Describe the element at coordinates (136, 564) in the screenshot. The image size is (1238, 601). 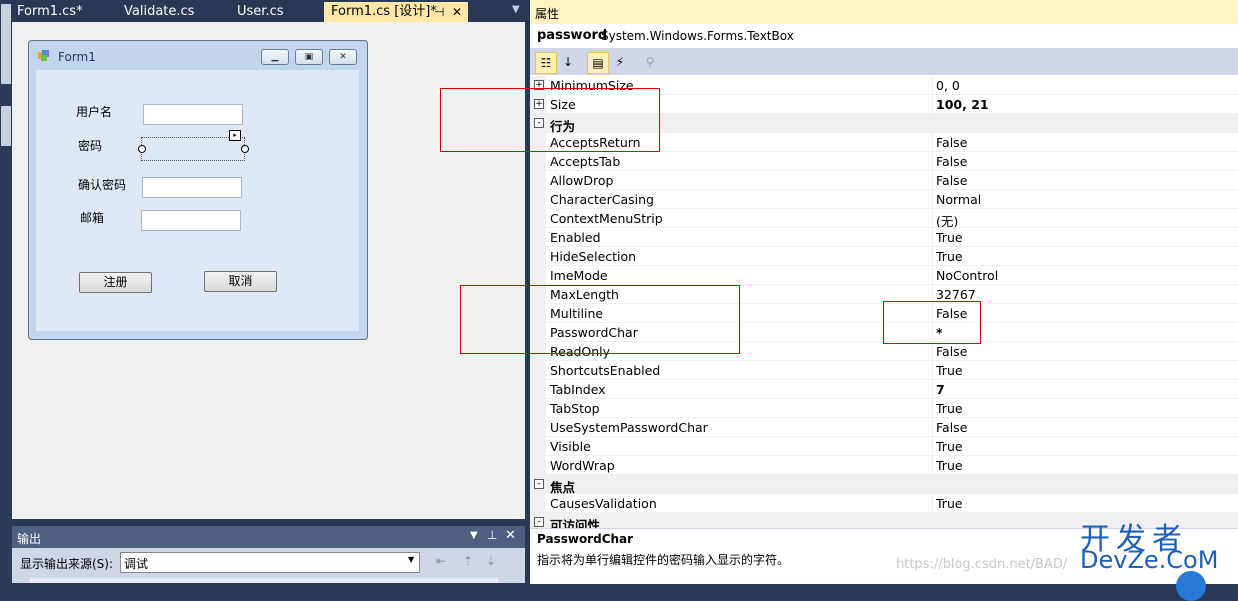
I see `output-source-value: 调试` at that location.